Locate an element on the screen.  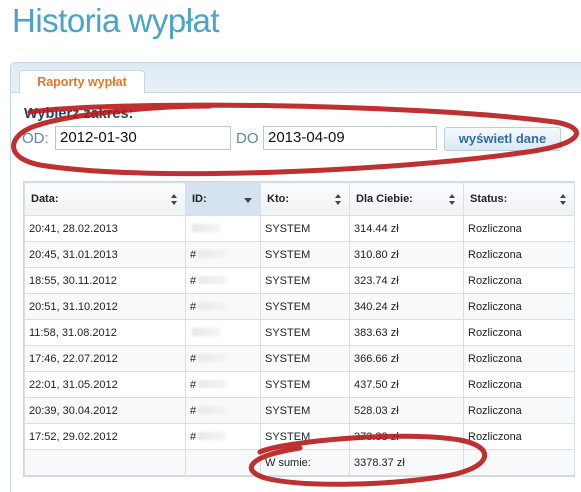
from-label: OD: is located at coordinates (35, 138).